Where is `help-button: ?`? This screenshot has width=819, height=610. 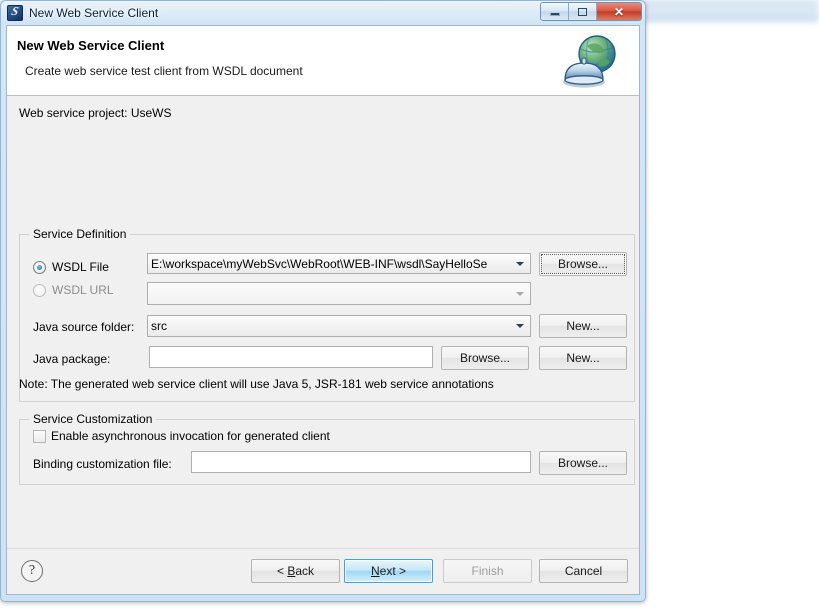
help-button: ? is located at coordinates (32, 571).